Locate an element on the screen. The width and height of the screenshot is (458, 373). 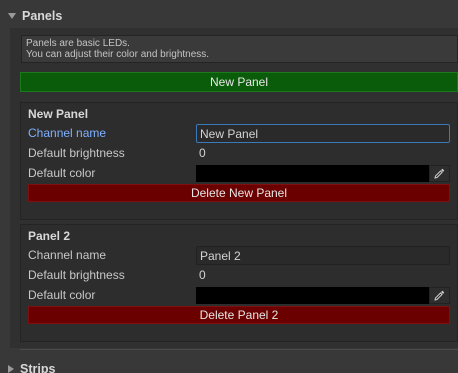
delete-panel-button: Delete Panel 2 is located at coordinates (239, 315).